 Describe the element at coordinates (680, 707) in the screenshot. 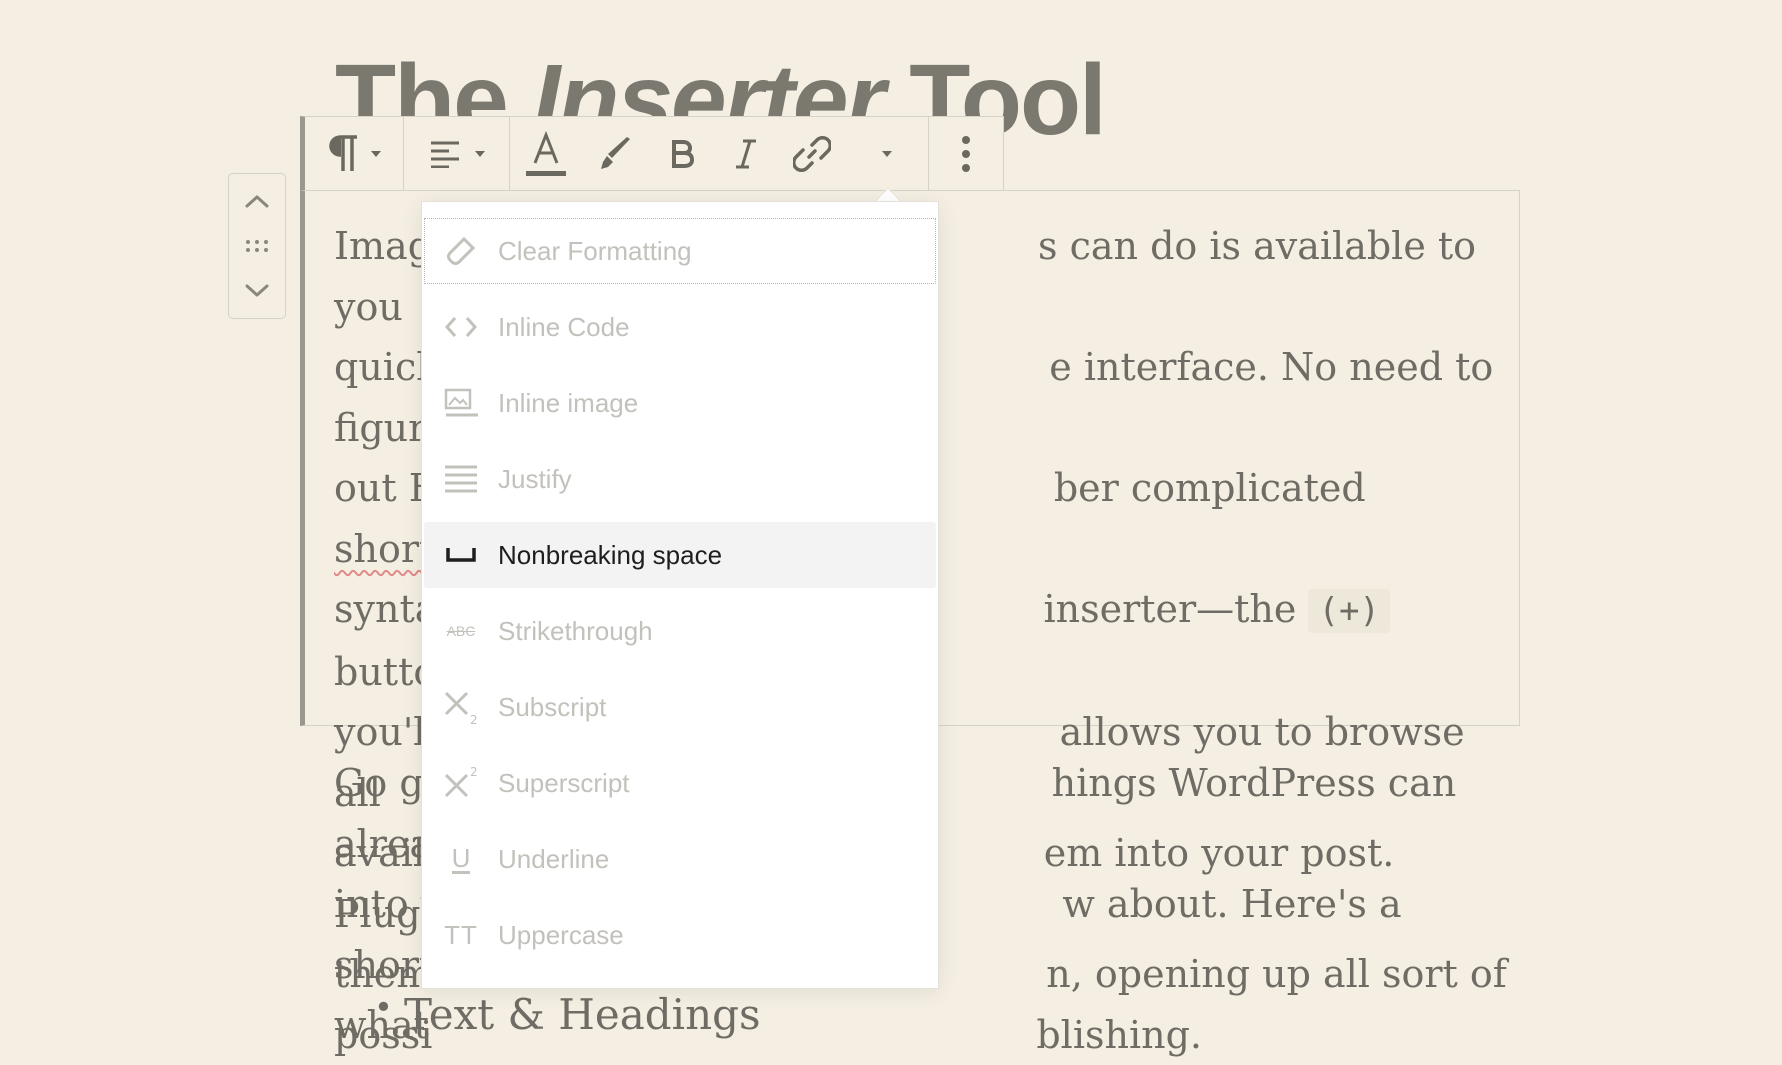

I see `menu-item-subscript: 2 Subscript` at that location.